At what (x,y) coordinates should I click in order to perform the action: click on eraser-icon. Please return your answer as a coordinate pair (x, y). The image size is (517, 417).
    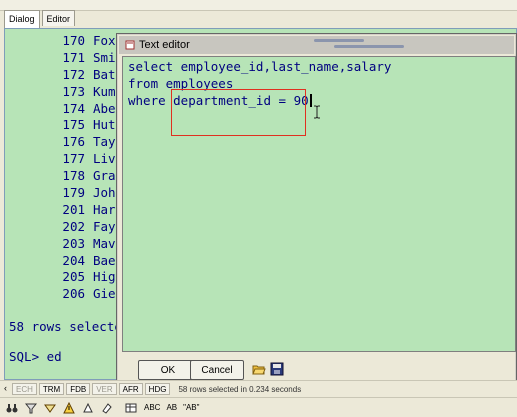
    Looking at the image, I should click on (107, 408).